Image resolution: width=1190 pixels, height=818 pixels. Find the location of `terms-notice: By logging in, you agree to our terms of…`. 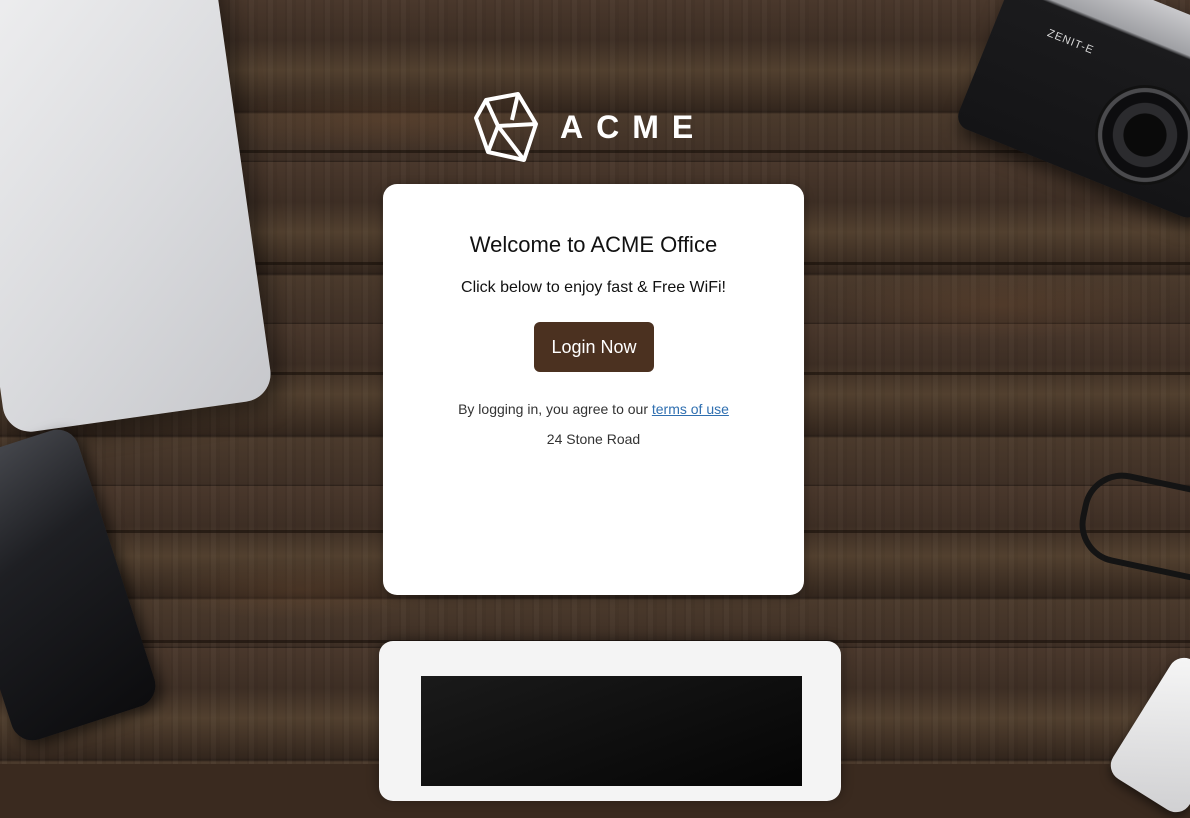

terms-notice: By logging in, you agree to our terms of… is located at coordinates (593, 409).